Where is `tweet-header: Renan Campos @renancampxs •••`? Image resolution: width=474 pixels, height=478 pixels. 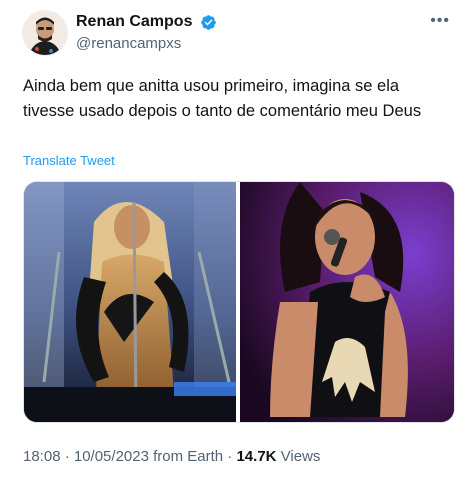
tweet-header: Renan Campos @renancampxs ••• is located at coordinates (237, 33).